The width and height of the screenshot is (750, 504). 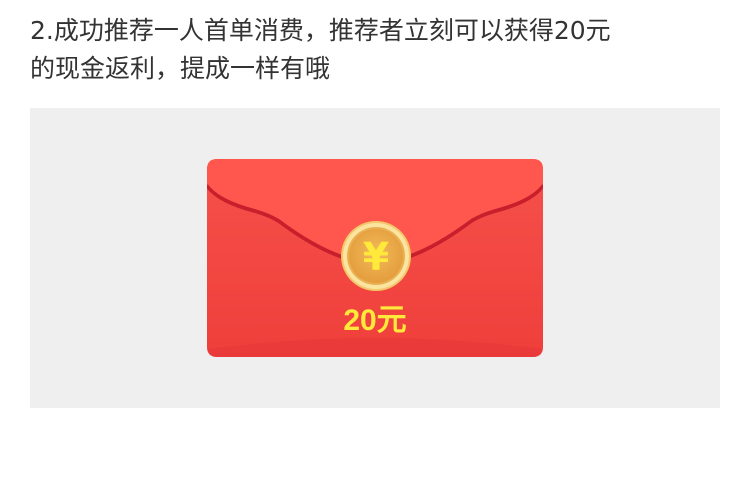 What do you see at coordinates (375, 320) in the screenshot?
I see `red-packet-amount: 20元` at bounding box center [375, 320].